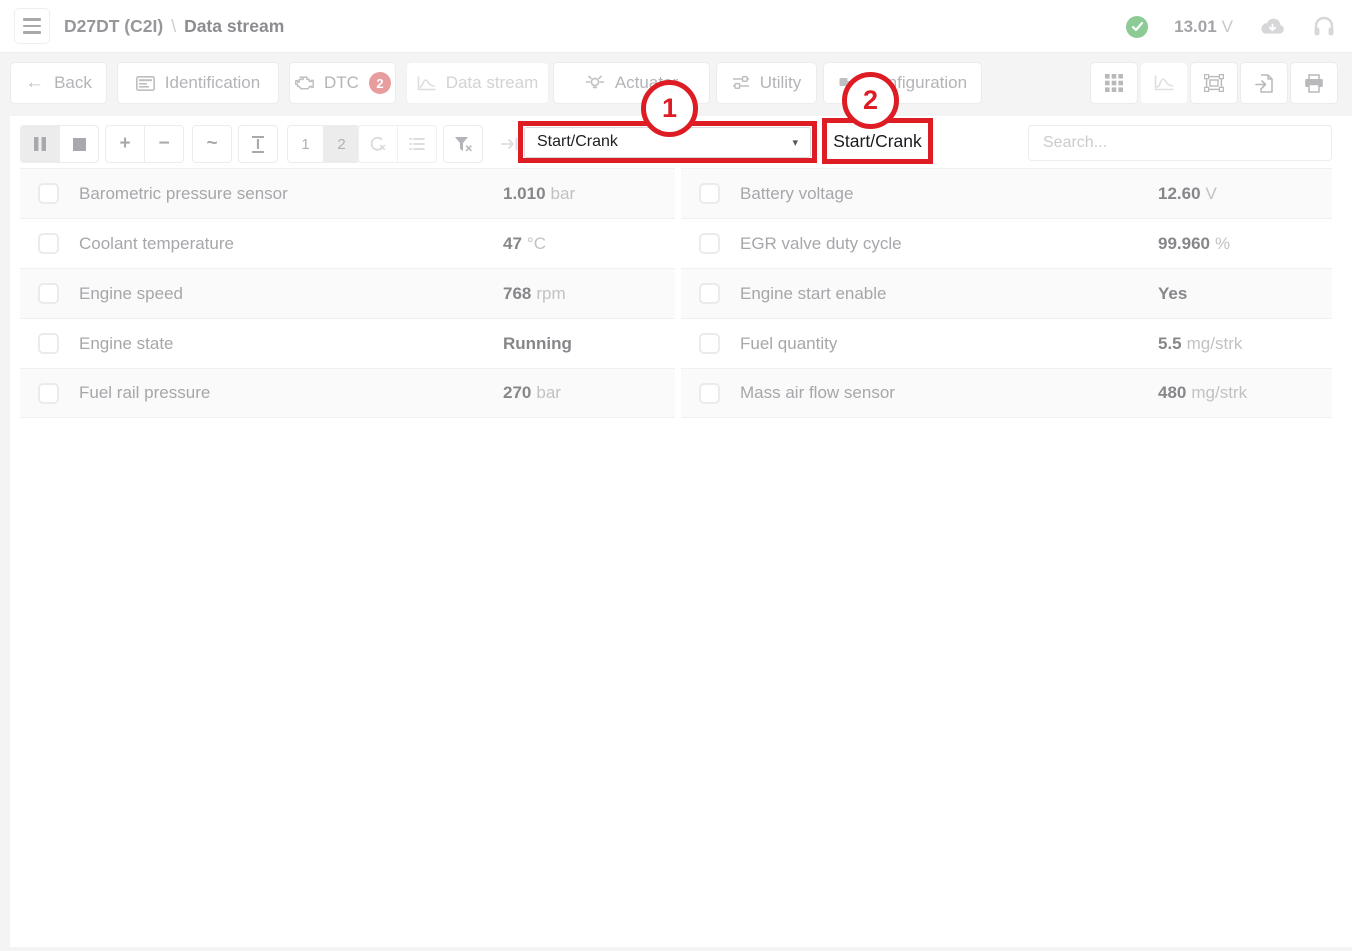  I want to click on clear-refresh-button, so click(378, 144).